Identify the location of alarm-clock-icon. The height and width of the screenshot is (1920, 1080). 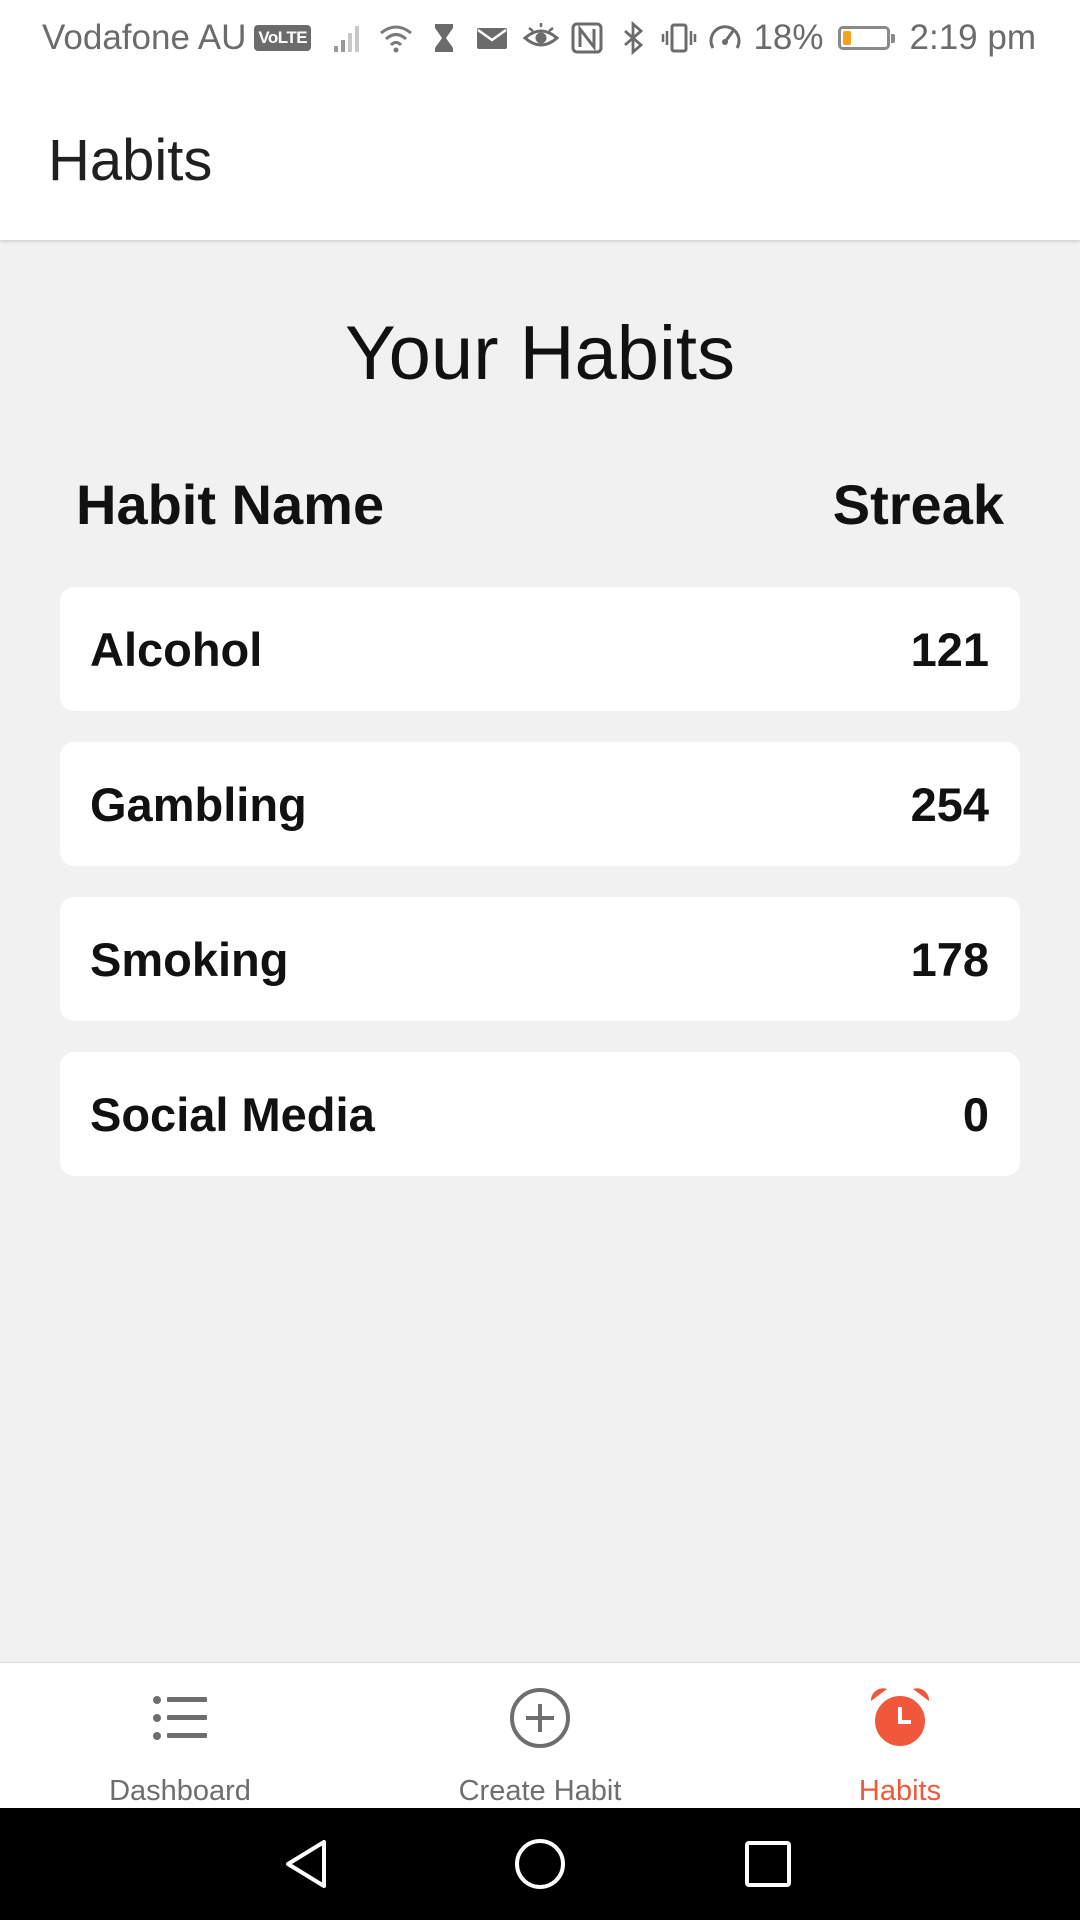
(900, 1718).